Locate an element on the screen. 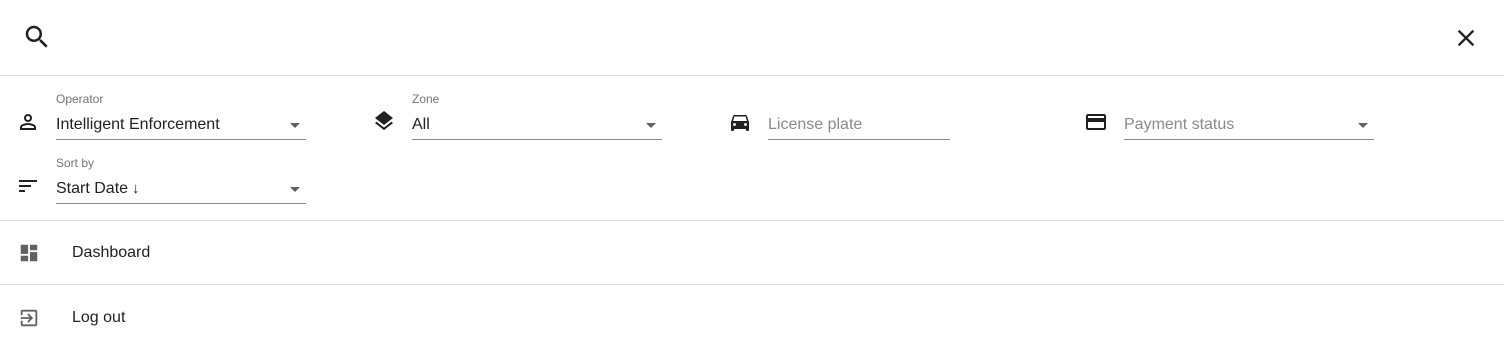  search-input is located at coordinates (750, 38).